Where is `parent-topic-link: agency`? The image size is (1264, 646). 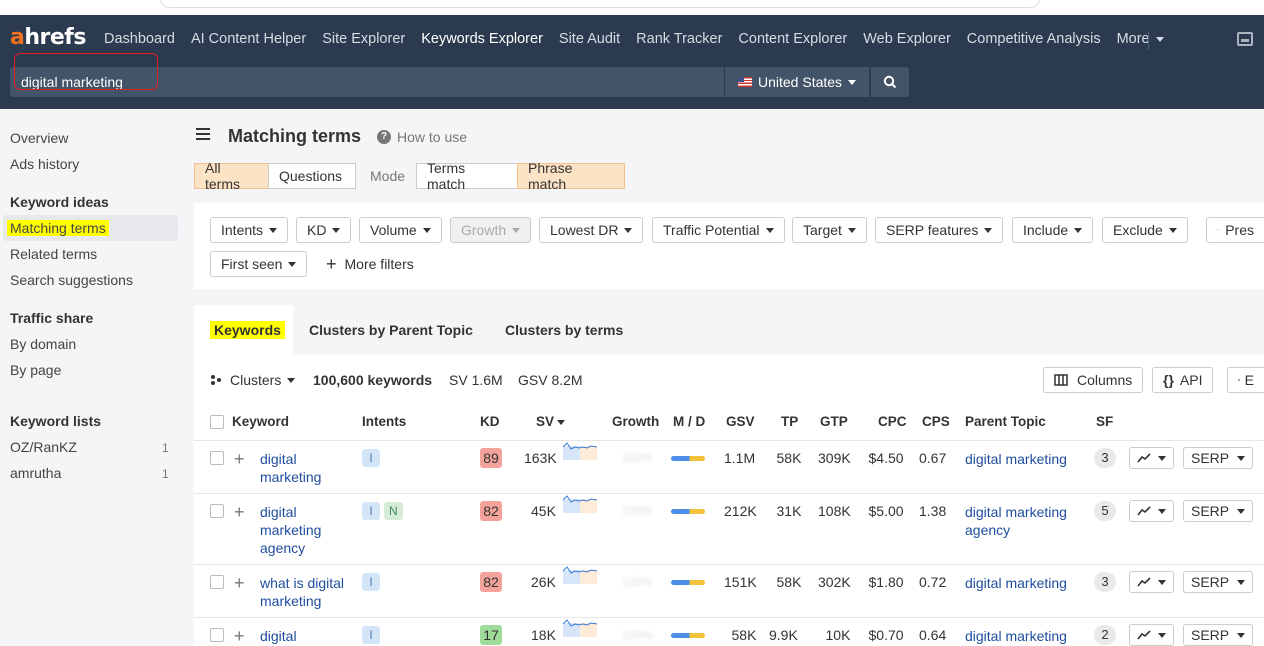
parent-topic-link: agency is located at coordinates (987, 530).